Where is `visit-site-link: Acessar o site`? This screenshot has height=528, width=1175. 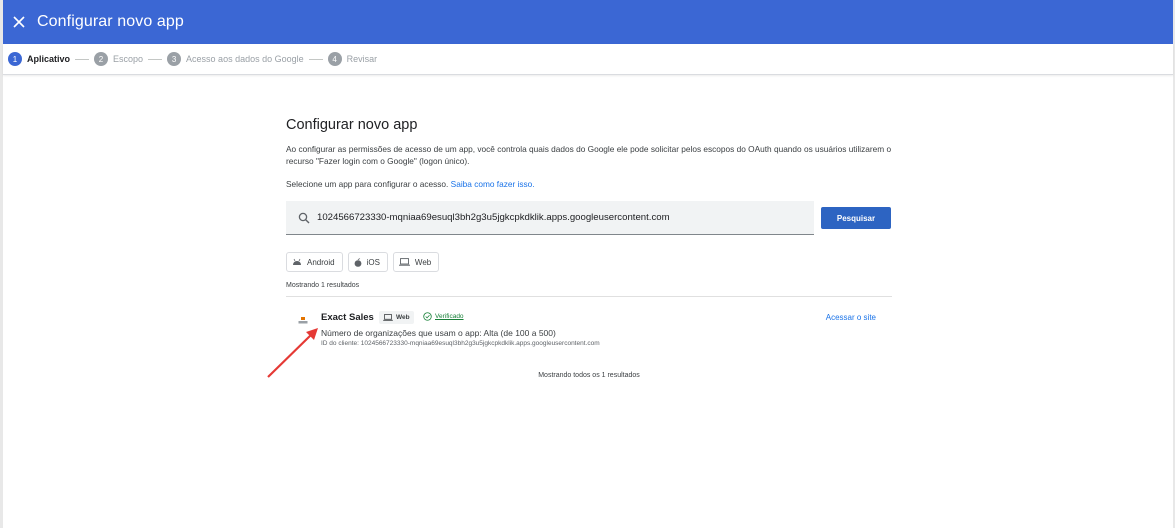
visit-site-link: Acessar o site is located at coordinates (851, 317).